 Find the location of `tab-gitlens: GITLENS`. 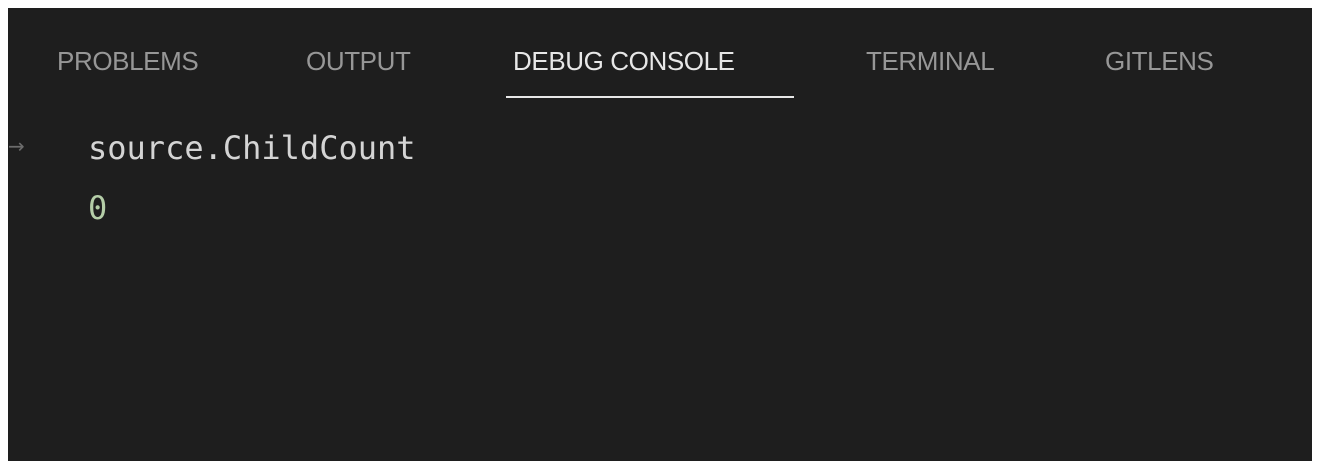

tab-gitlens: GITLENS is located at coordinates (1159, 61).